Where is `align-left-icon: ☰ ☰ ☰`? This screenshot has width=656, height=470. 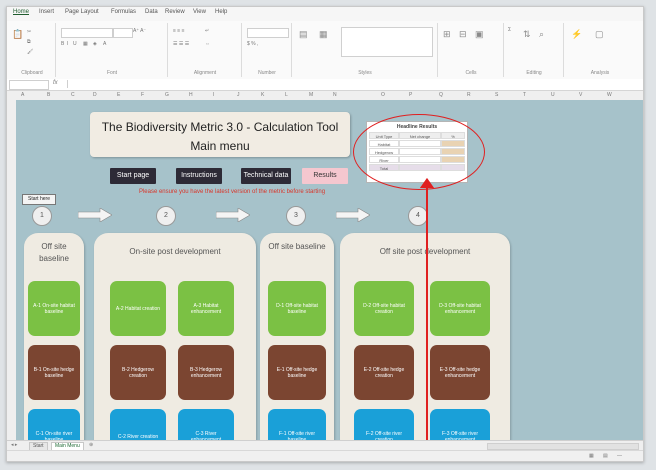
align-left-icon: ☰ ☰ ☰ is located at coordinates (181, 44).